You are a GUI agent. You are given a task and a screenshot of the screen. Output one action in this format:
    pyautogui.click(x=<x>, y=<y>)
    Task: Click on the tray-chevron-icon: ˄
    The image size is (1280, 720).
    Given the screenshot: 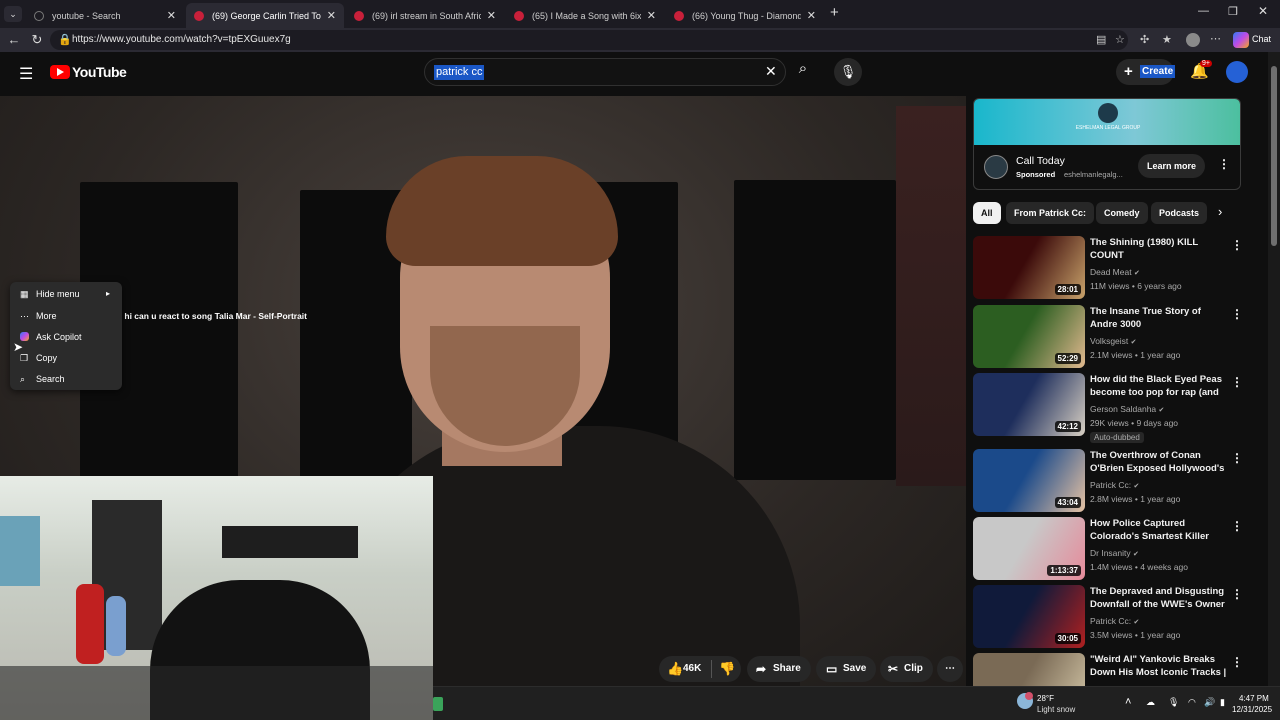 What is the action you would take?
    pyautogui.click(x=1128, y=702)
    